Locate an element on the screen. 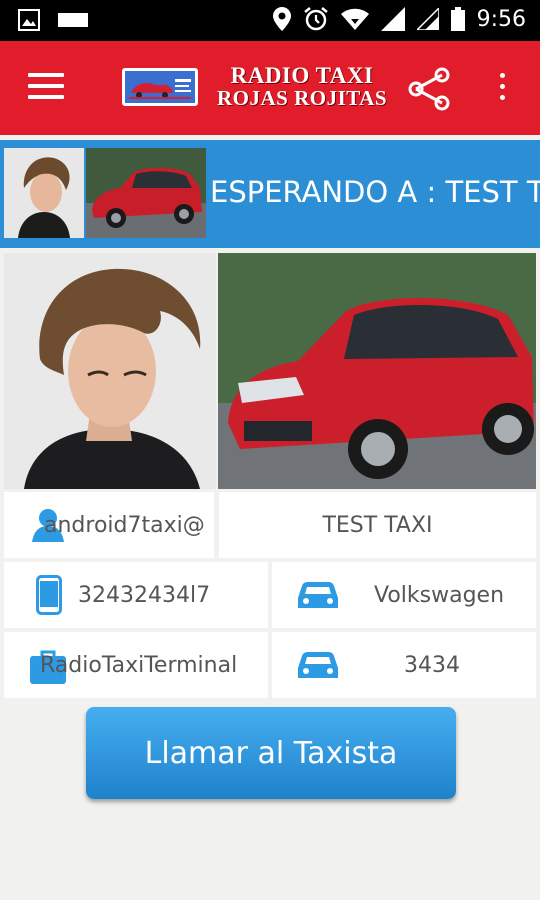 Image resolution: width=540 pixels, height=900 pixels. clock: 9:56 is located at coordinates (501, 19).